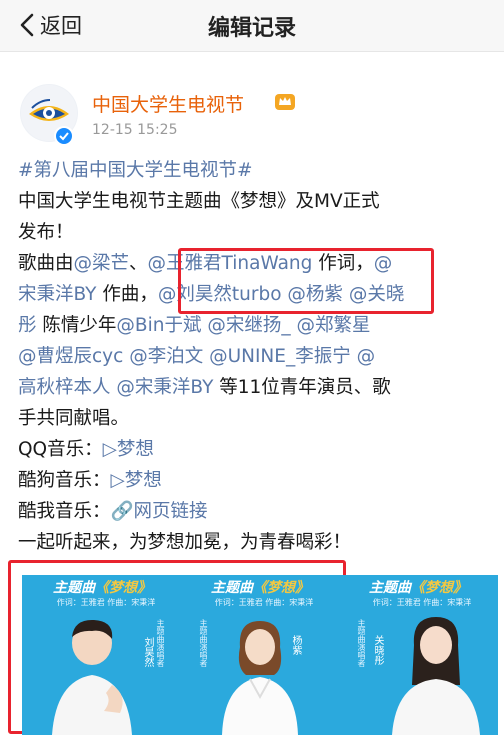  I want to click on post-text: 作曲，, so click(127, 294).